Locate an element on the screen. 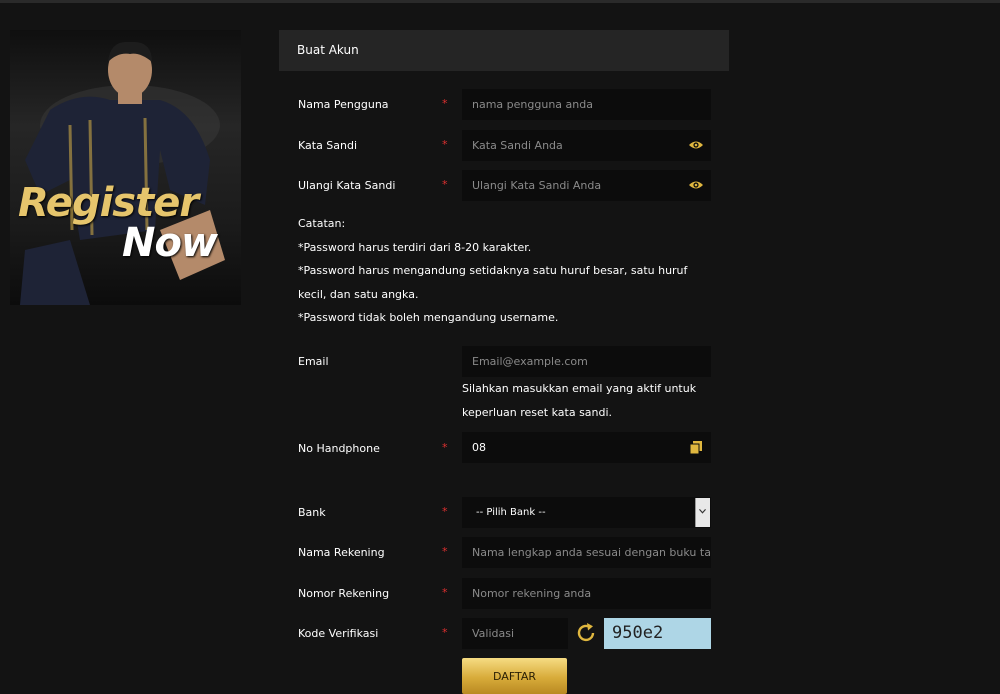 Image resolution: width=1000 pixels, height=694 pixels. note-line: Catatan: is located at coordinates (322, 223).